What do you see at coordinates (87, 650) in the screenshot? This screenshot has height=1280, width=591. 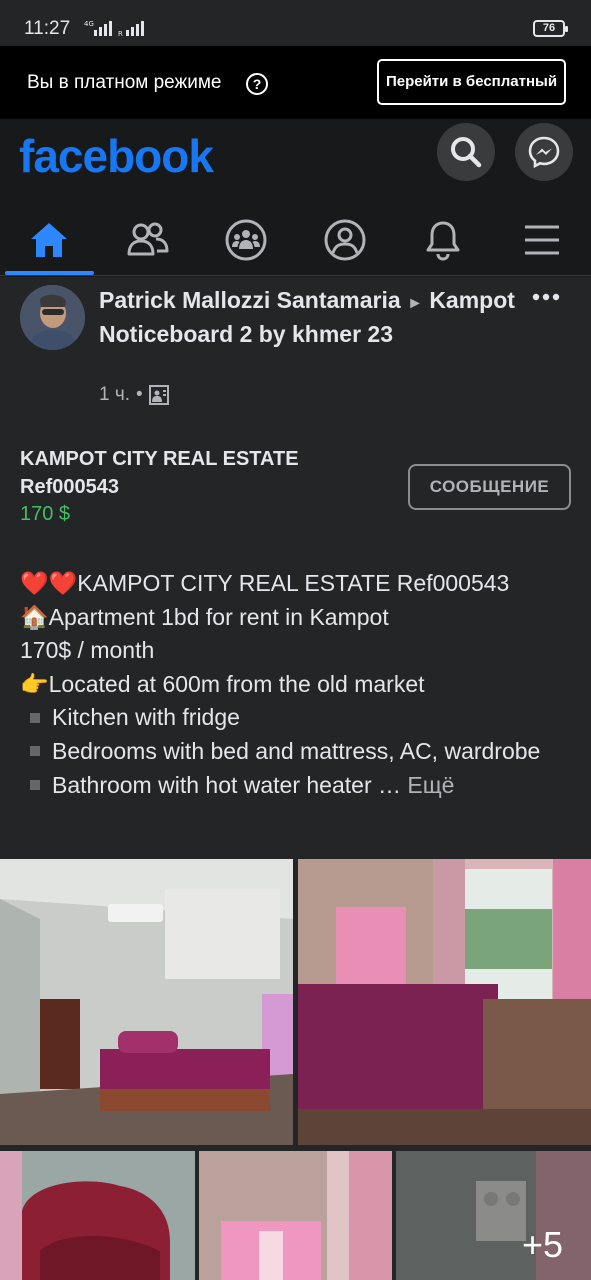 I see `body-line: 170$ / month` at bounding box center [87, 650].